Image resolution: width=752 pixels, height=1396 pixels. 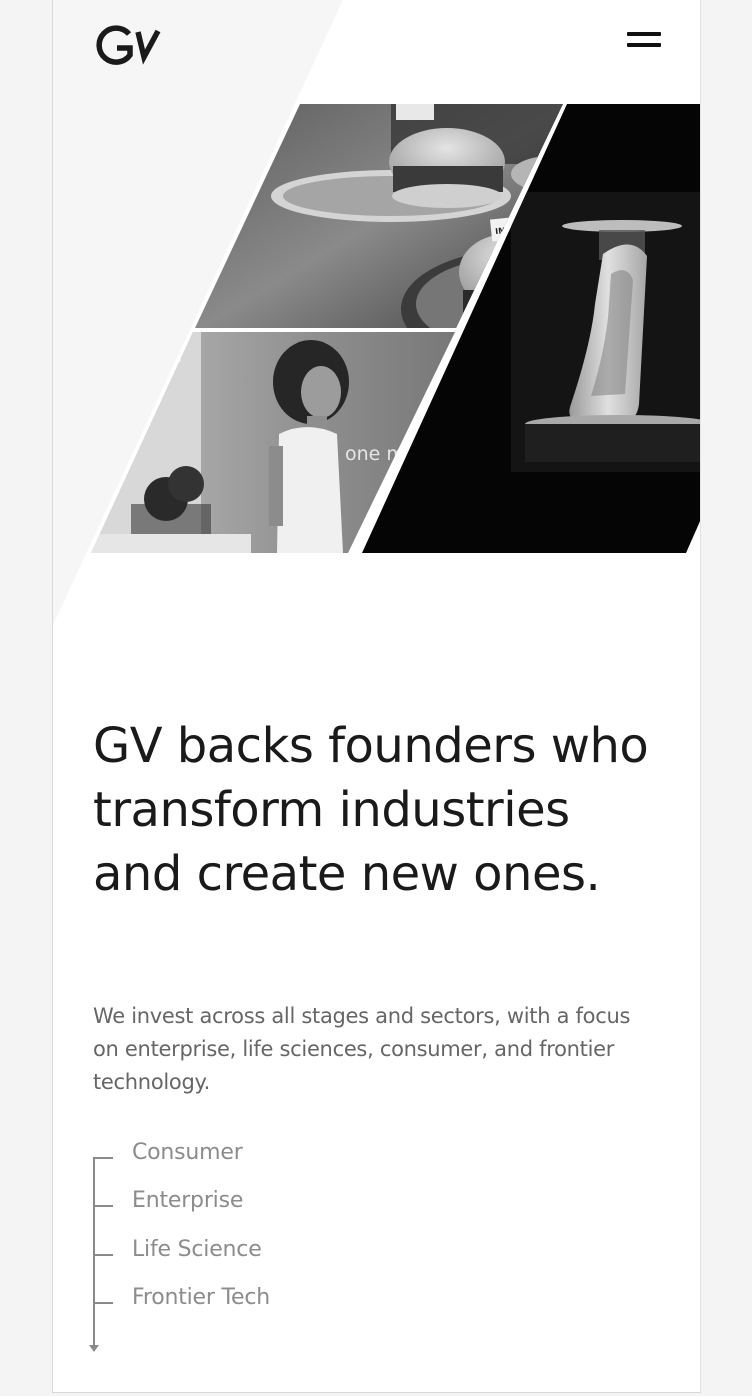 What do you see at coordinates (375, 454) in the screenshot?
I see `wall-sign-text: one m` at bounding box center [375, 454].